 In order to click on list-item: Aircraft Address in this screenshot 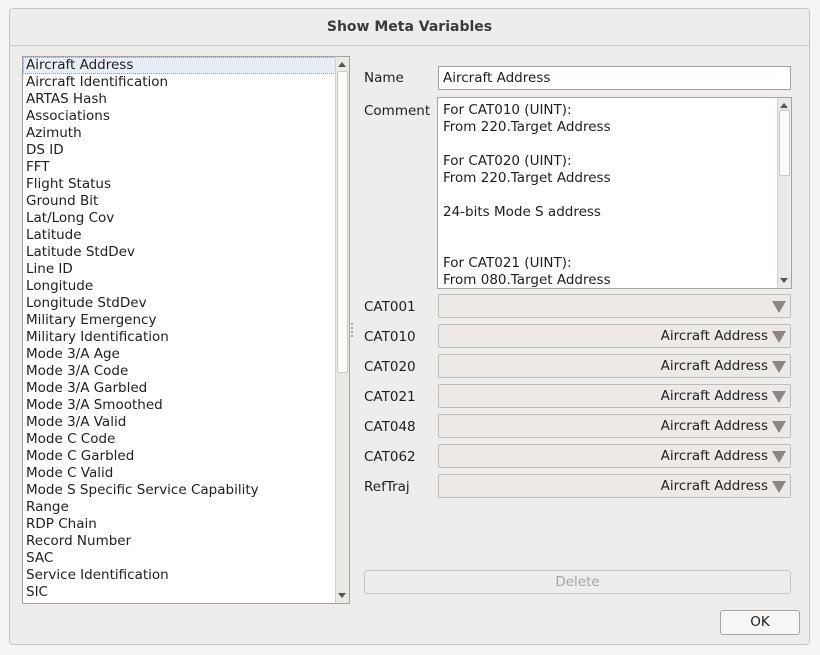, I will do `click(179, 65)`.